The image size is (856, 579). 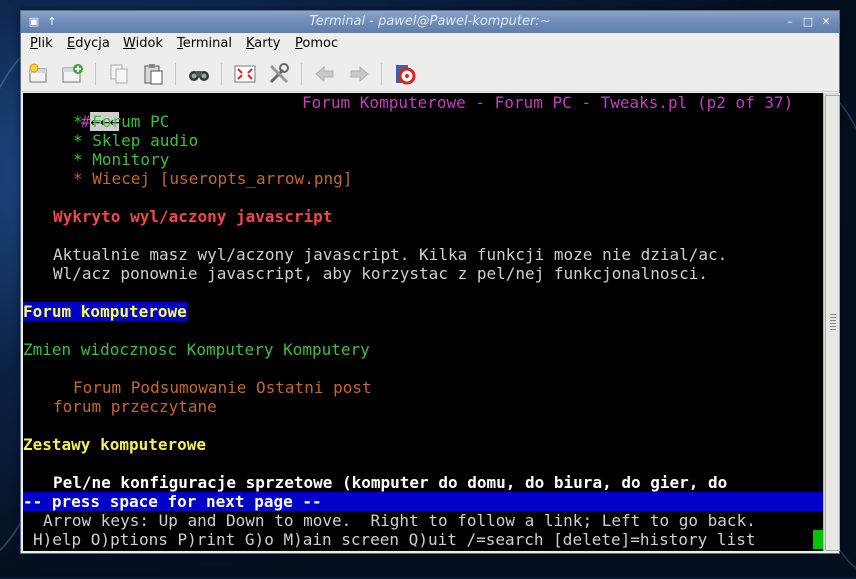 What do you see at coordinates (826, 22) in the screenshot?
I see `close-icon: ✕` at bounding box center [826, 22].